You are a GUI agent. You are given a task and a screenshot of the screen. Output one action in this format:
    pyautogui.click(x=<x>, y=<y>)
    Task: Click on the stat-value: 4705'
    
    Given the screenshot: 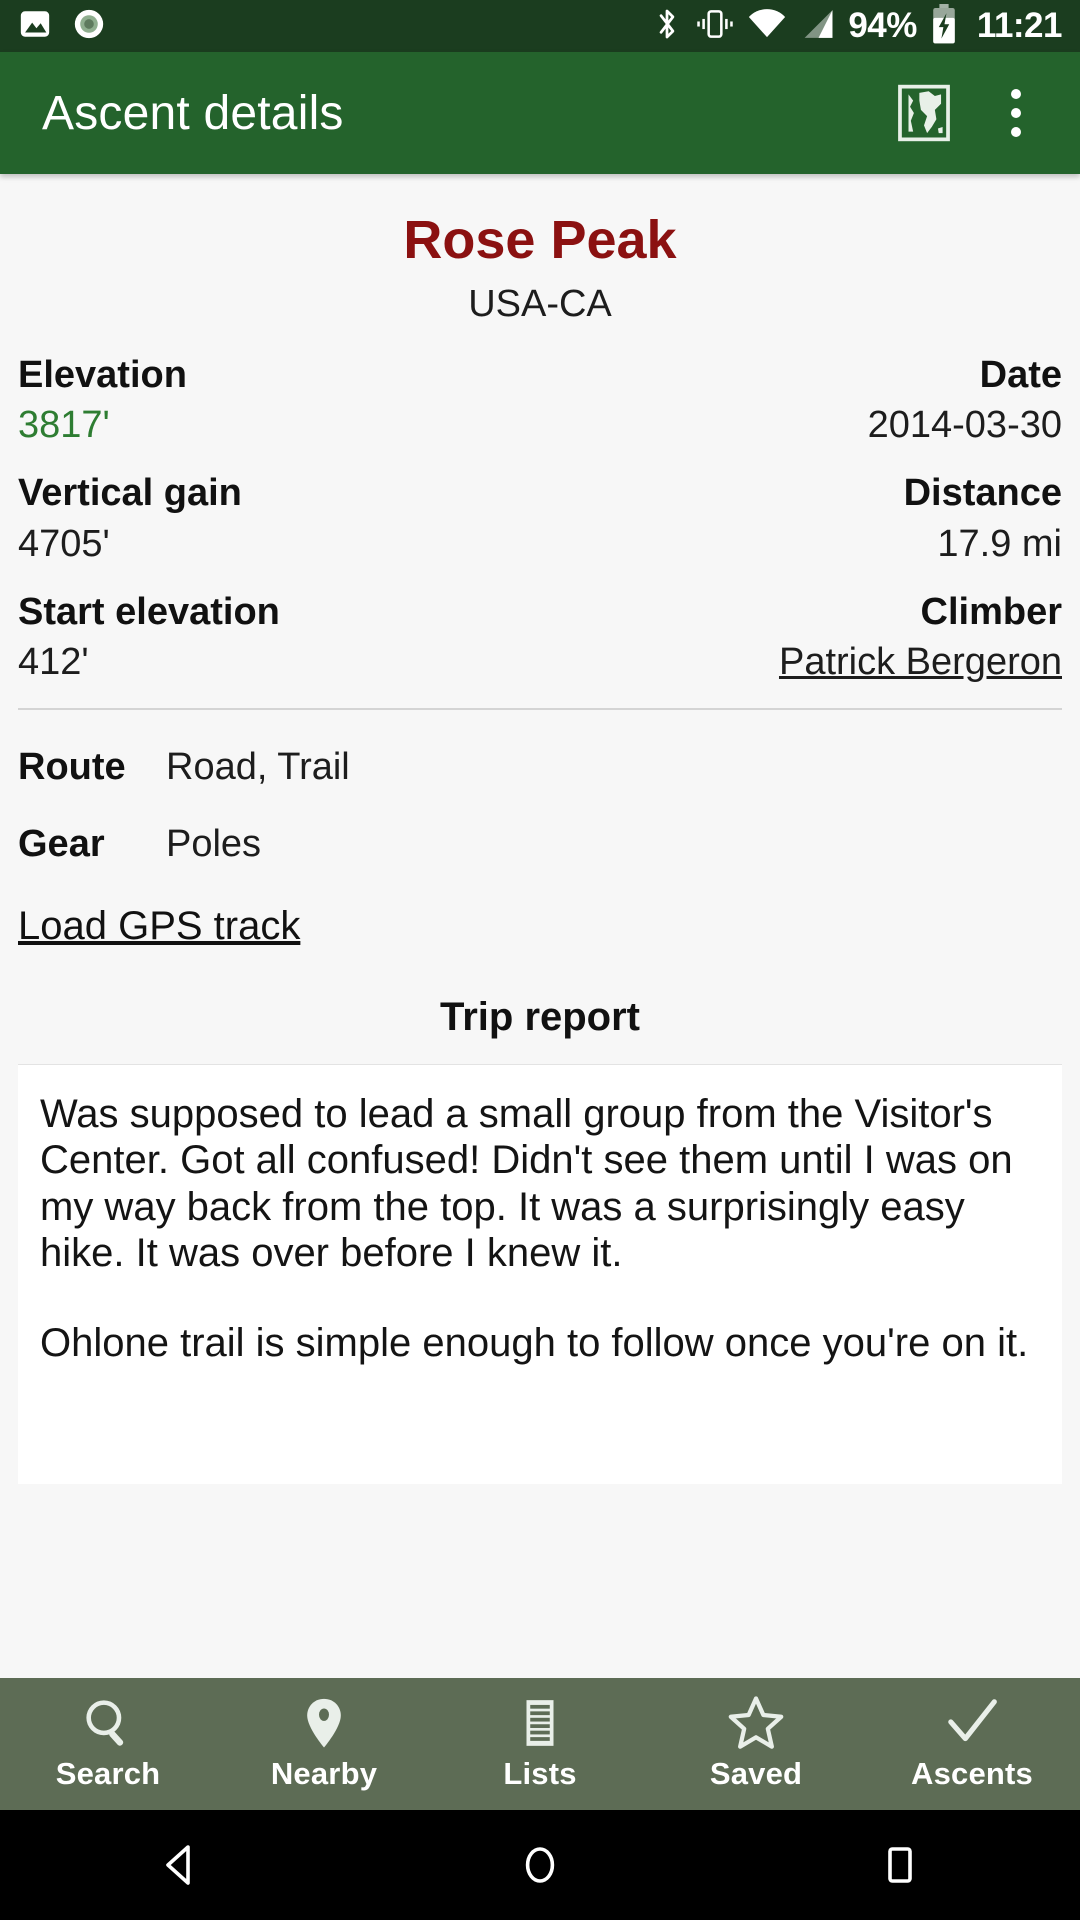 What is the action you would take?
    pyautogui.click(x=64, y=543)
    